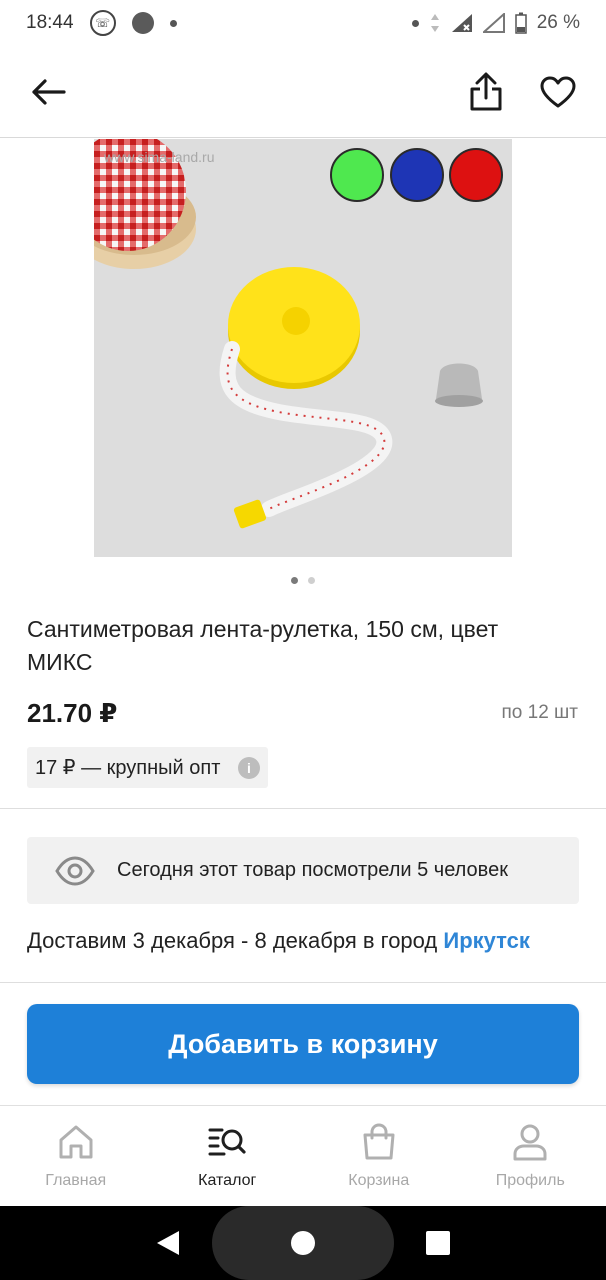  I want to click on home-icon, so click(76, 1142).